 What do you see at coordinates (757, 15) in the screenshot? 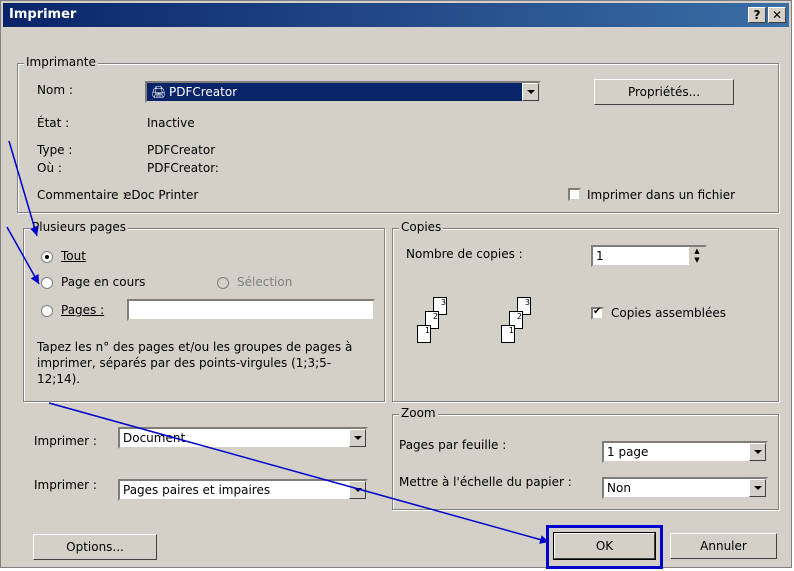
I see `help-button: ?` at bounding box center [757, 15].